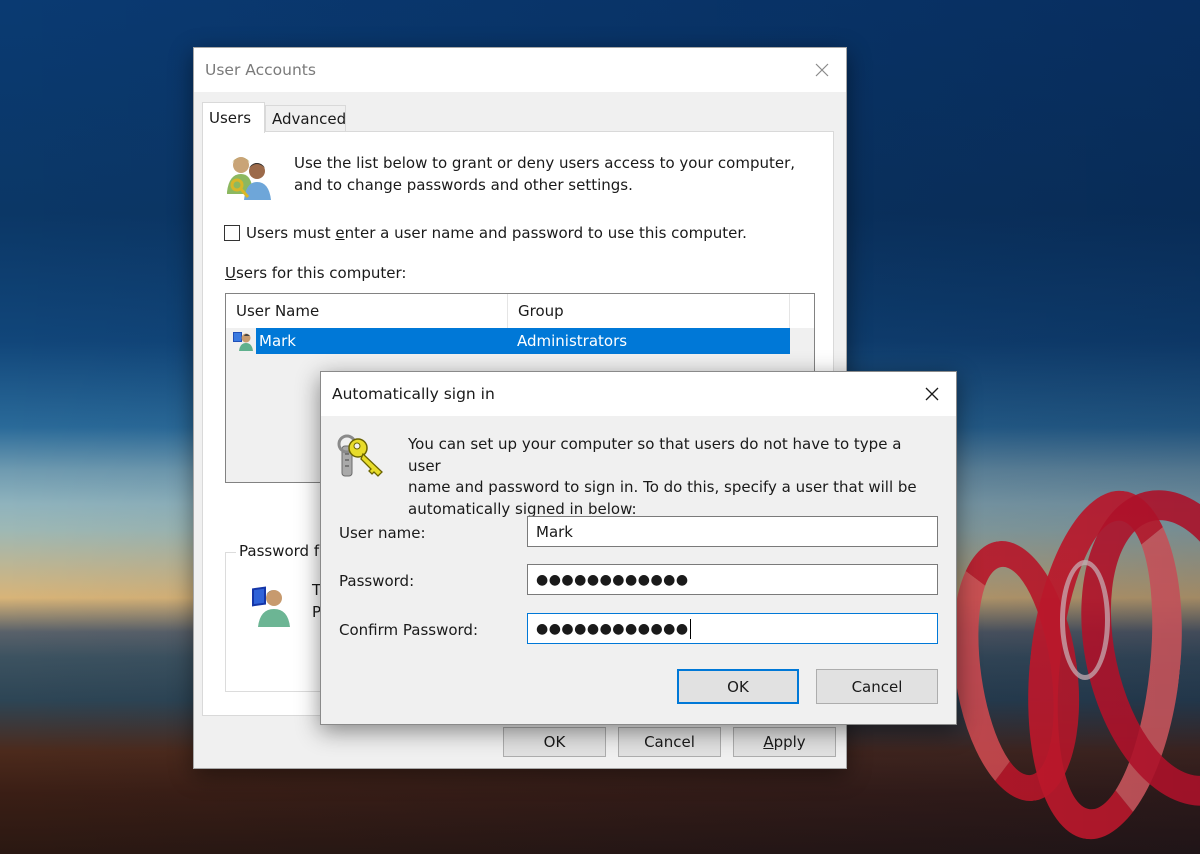 This screenshot has width=1200, height=854. I want to click on user-name-label: User name:, so click(382, 533).